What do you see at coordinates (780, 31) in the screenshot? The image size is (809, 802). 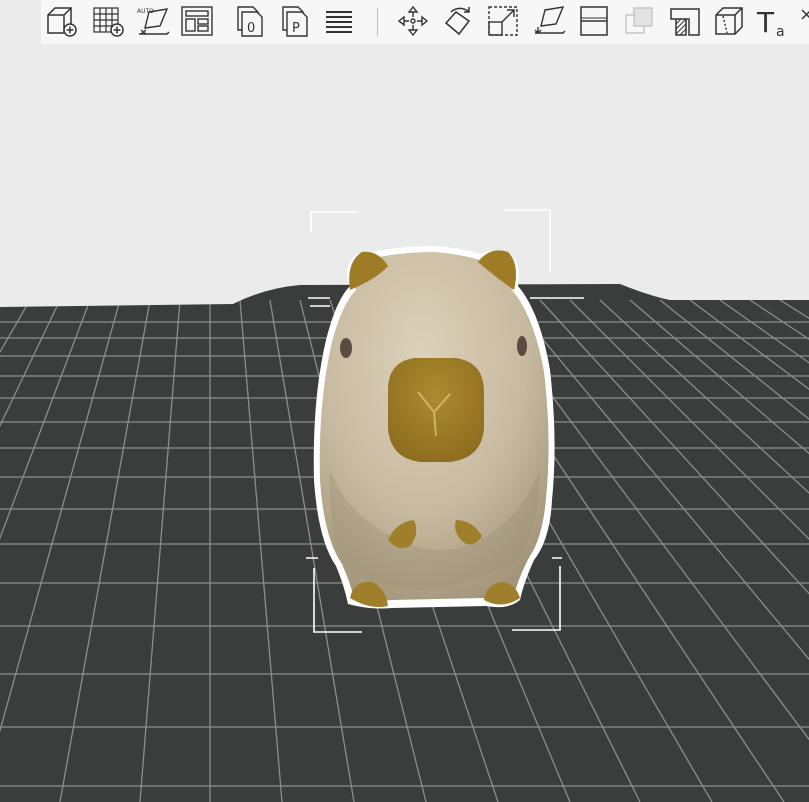 I see `svg-text: a` at bounding box center [780, 31].